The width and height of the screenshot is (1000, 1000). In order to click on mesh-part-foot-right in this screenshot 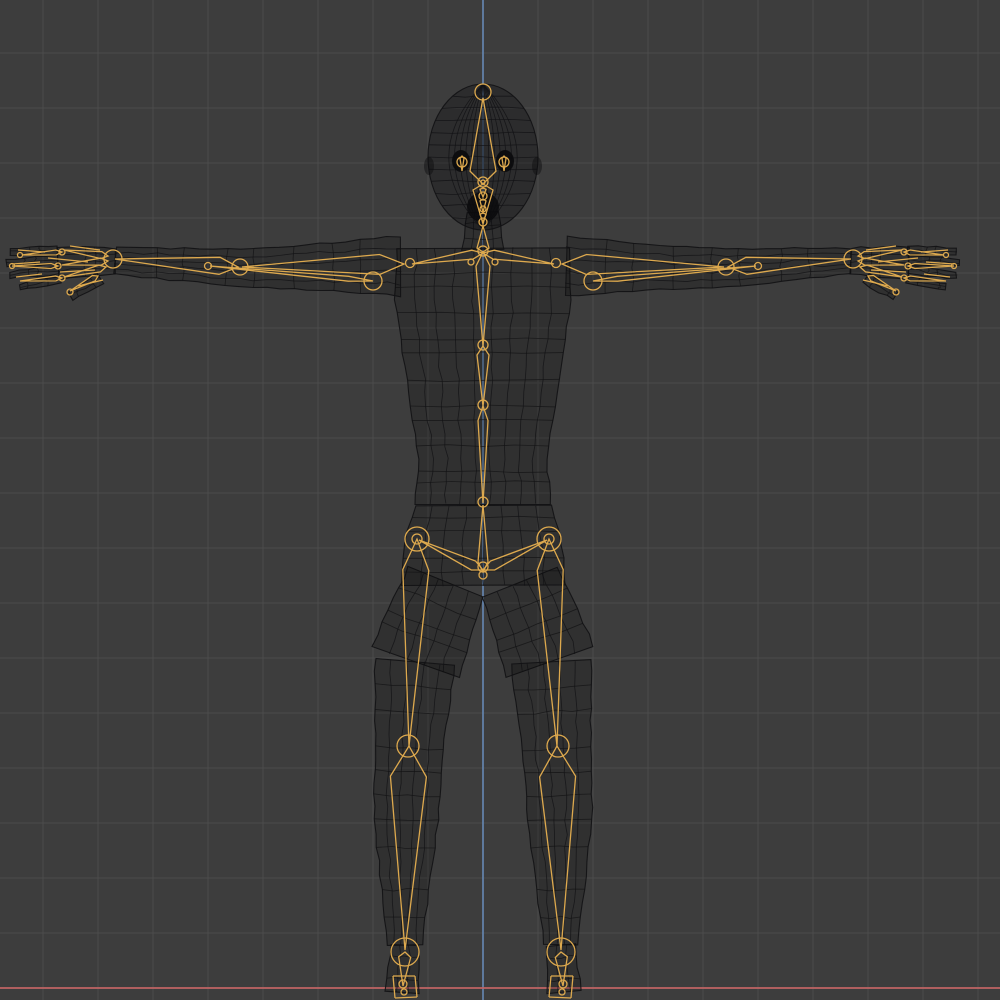, I will do `click(563, 969)`.